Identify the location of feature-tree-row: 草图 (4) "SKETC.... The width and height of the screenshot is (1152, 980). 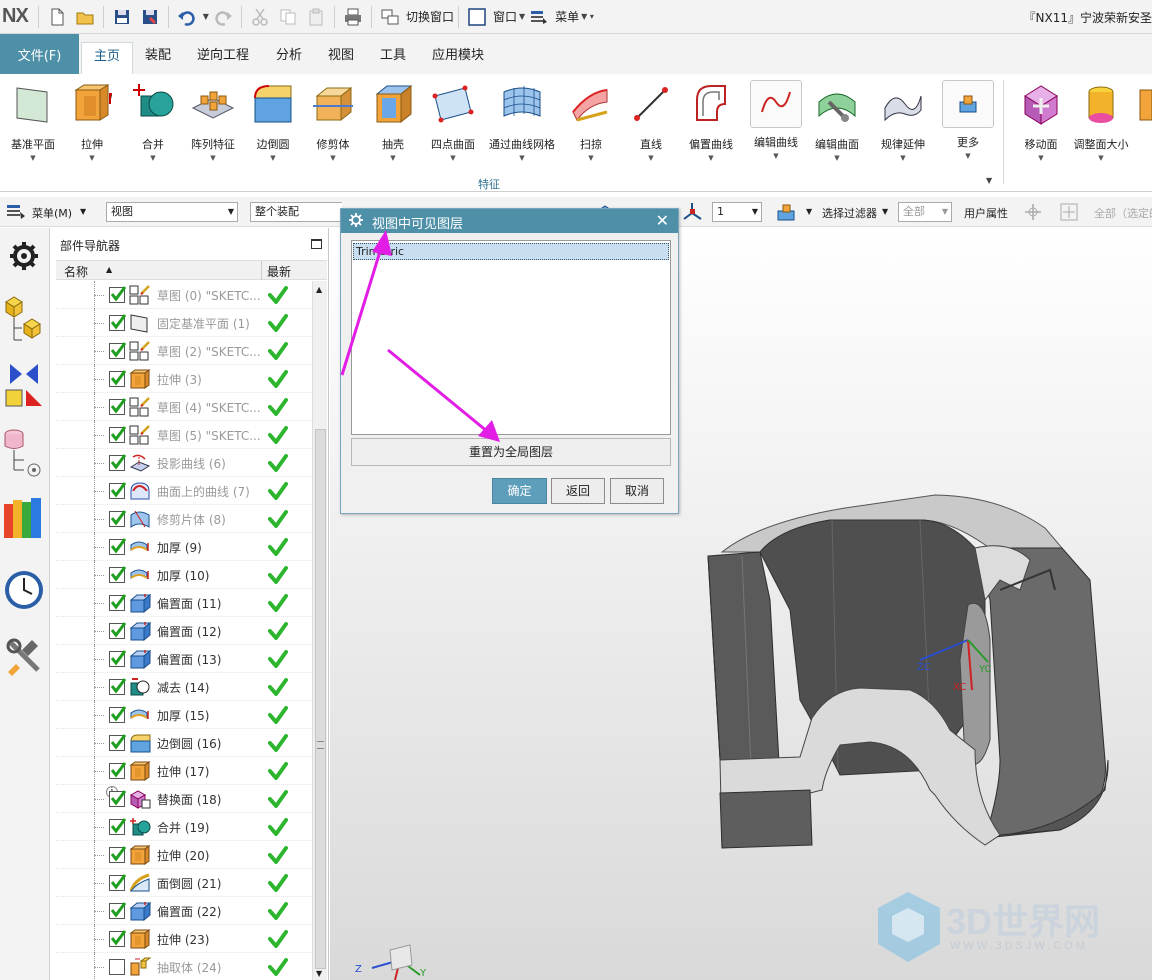
(184, 407).